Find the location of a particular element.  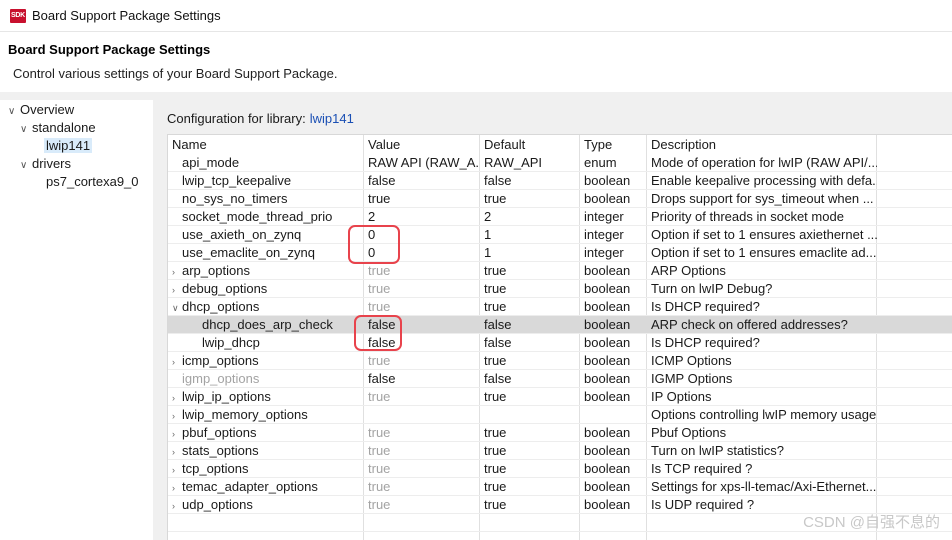

tree-item-ps7-cortexa9-0: ps7_cortexa9_0 is located at coordinates (92, 182).